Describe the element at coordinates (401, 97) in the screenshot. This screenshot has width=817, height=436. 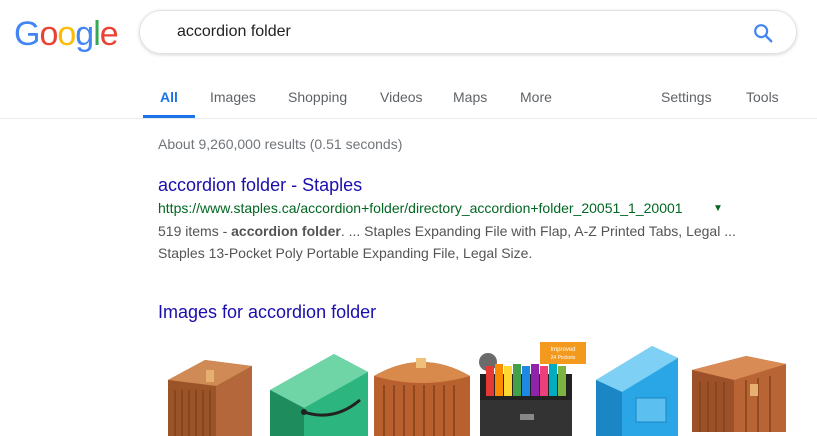
I see `tab-videos: Videos` at that location.